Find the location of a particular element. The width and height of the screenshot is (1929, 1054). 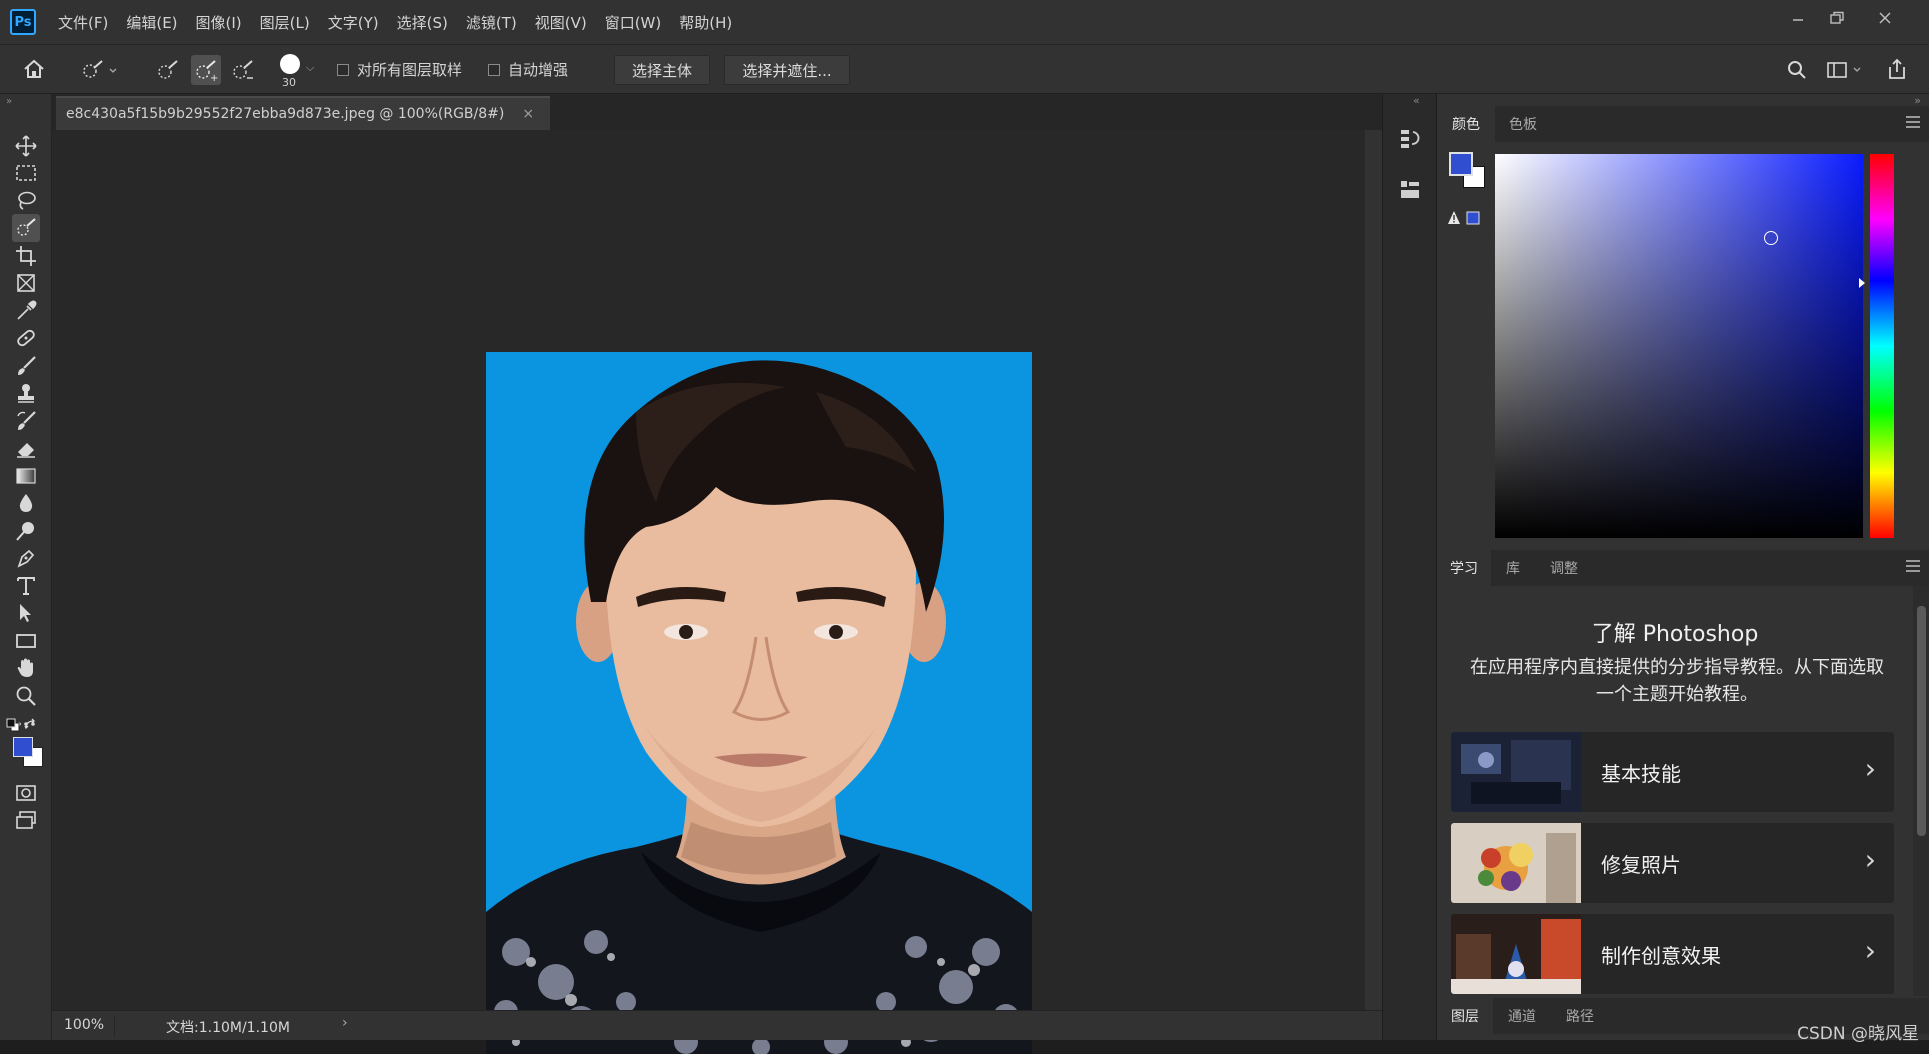

marquee-tool is located at coordinates (26, 173).